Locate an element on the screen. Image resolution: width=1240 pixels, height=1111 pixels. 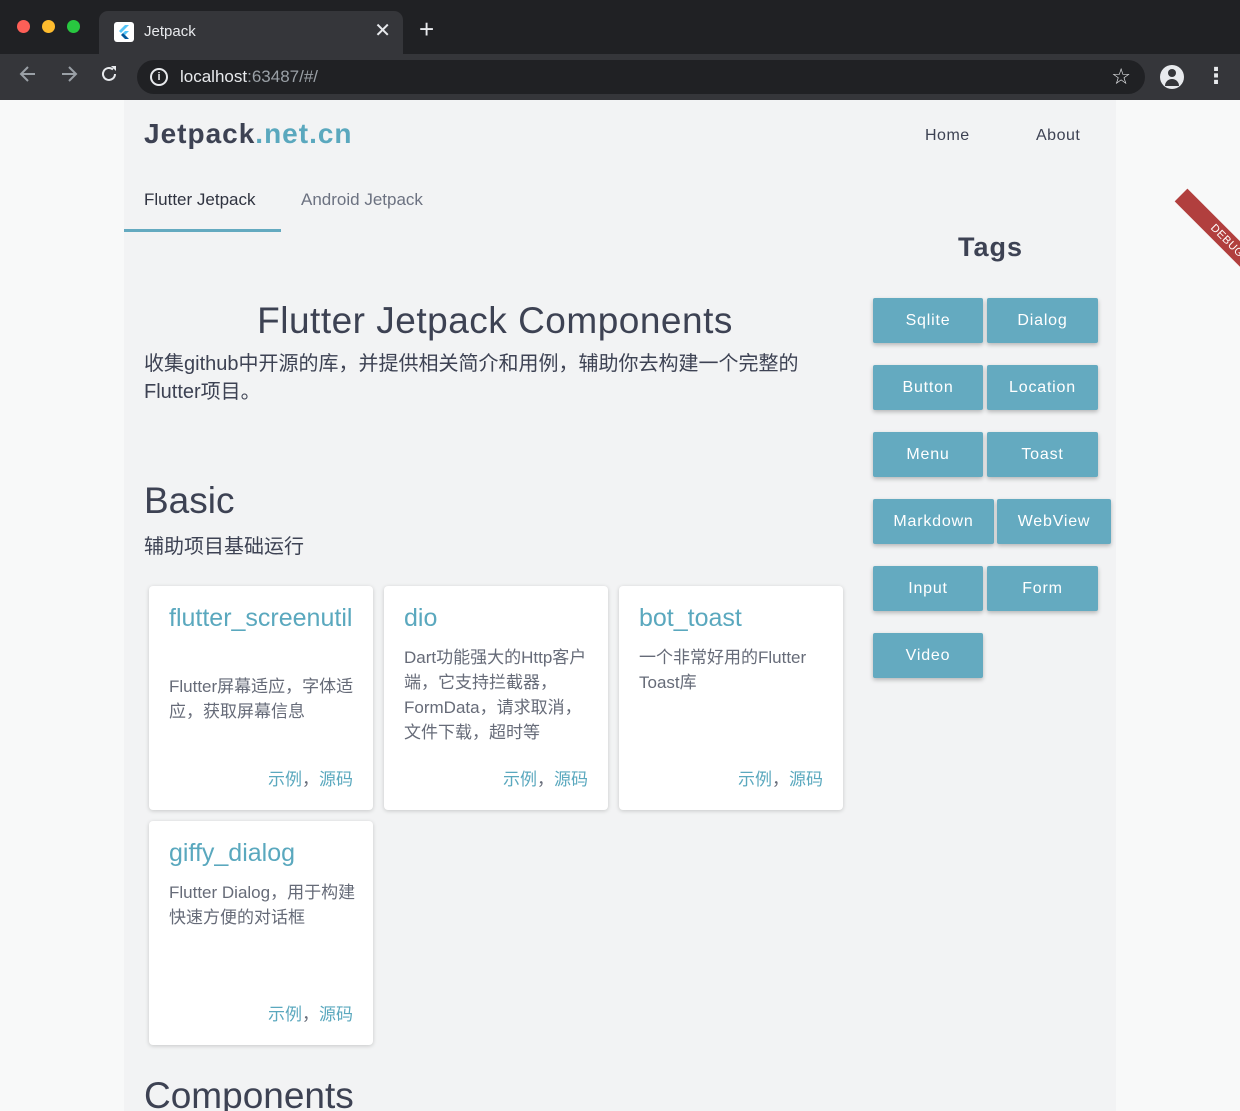
tag-button-markdown: Markdown is located at coordinates (933, 521).